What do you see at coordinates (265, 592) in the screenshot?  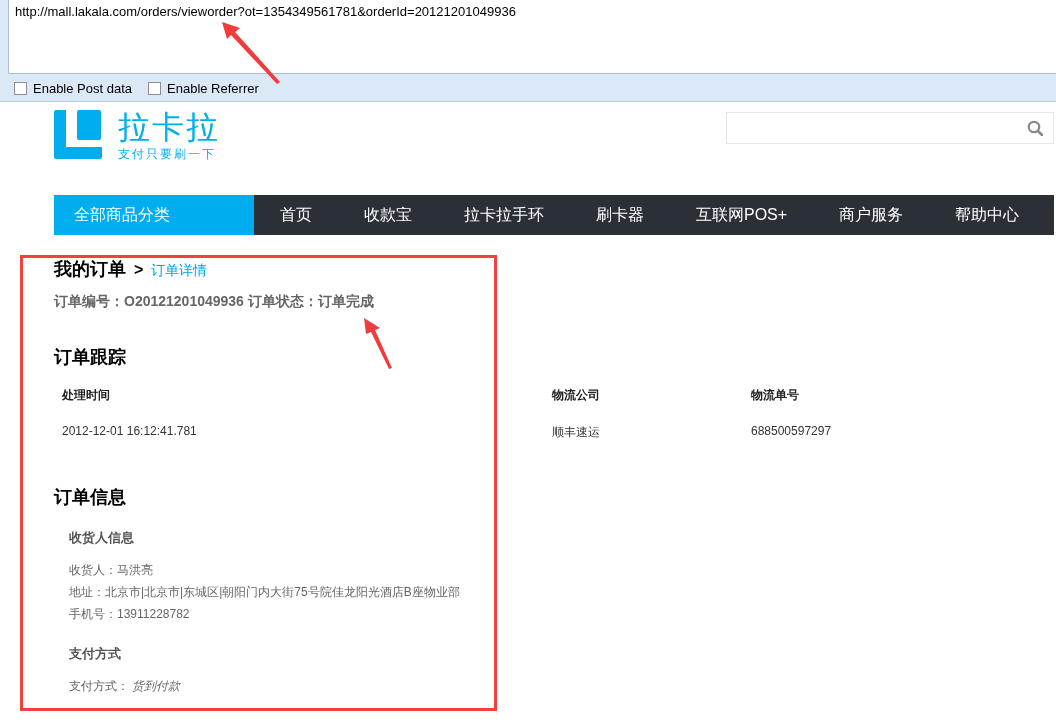 I see `info-line: 地址：北京市|北京市|东城区|朝阳门内大街75号院佳龙阳光酒店B座物业部` at bounding box center [265, 592].